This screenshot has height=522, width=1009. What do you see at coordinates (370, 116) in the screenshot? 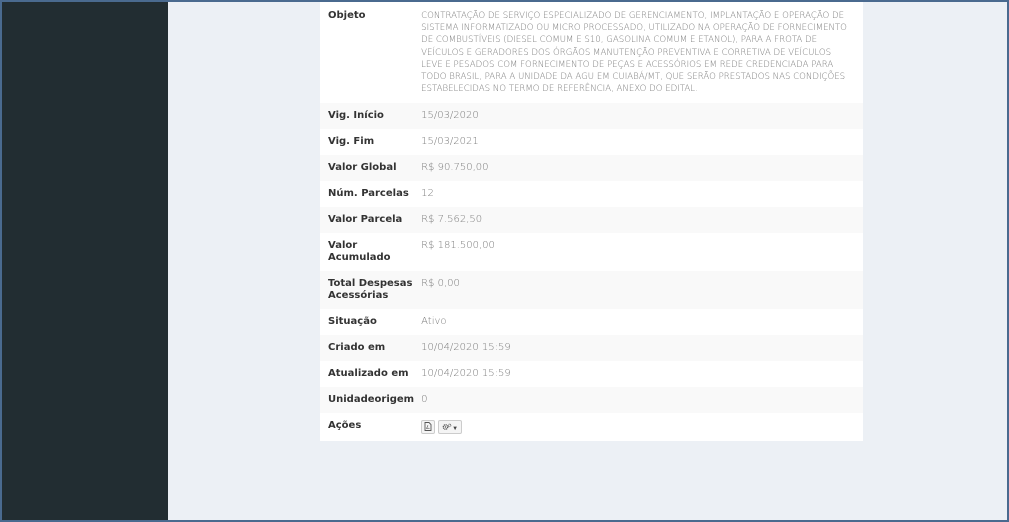
I see `vig-inicio-label: Vig. Início` at bounding box center [370, 116].